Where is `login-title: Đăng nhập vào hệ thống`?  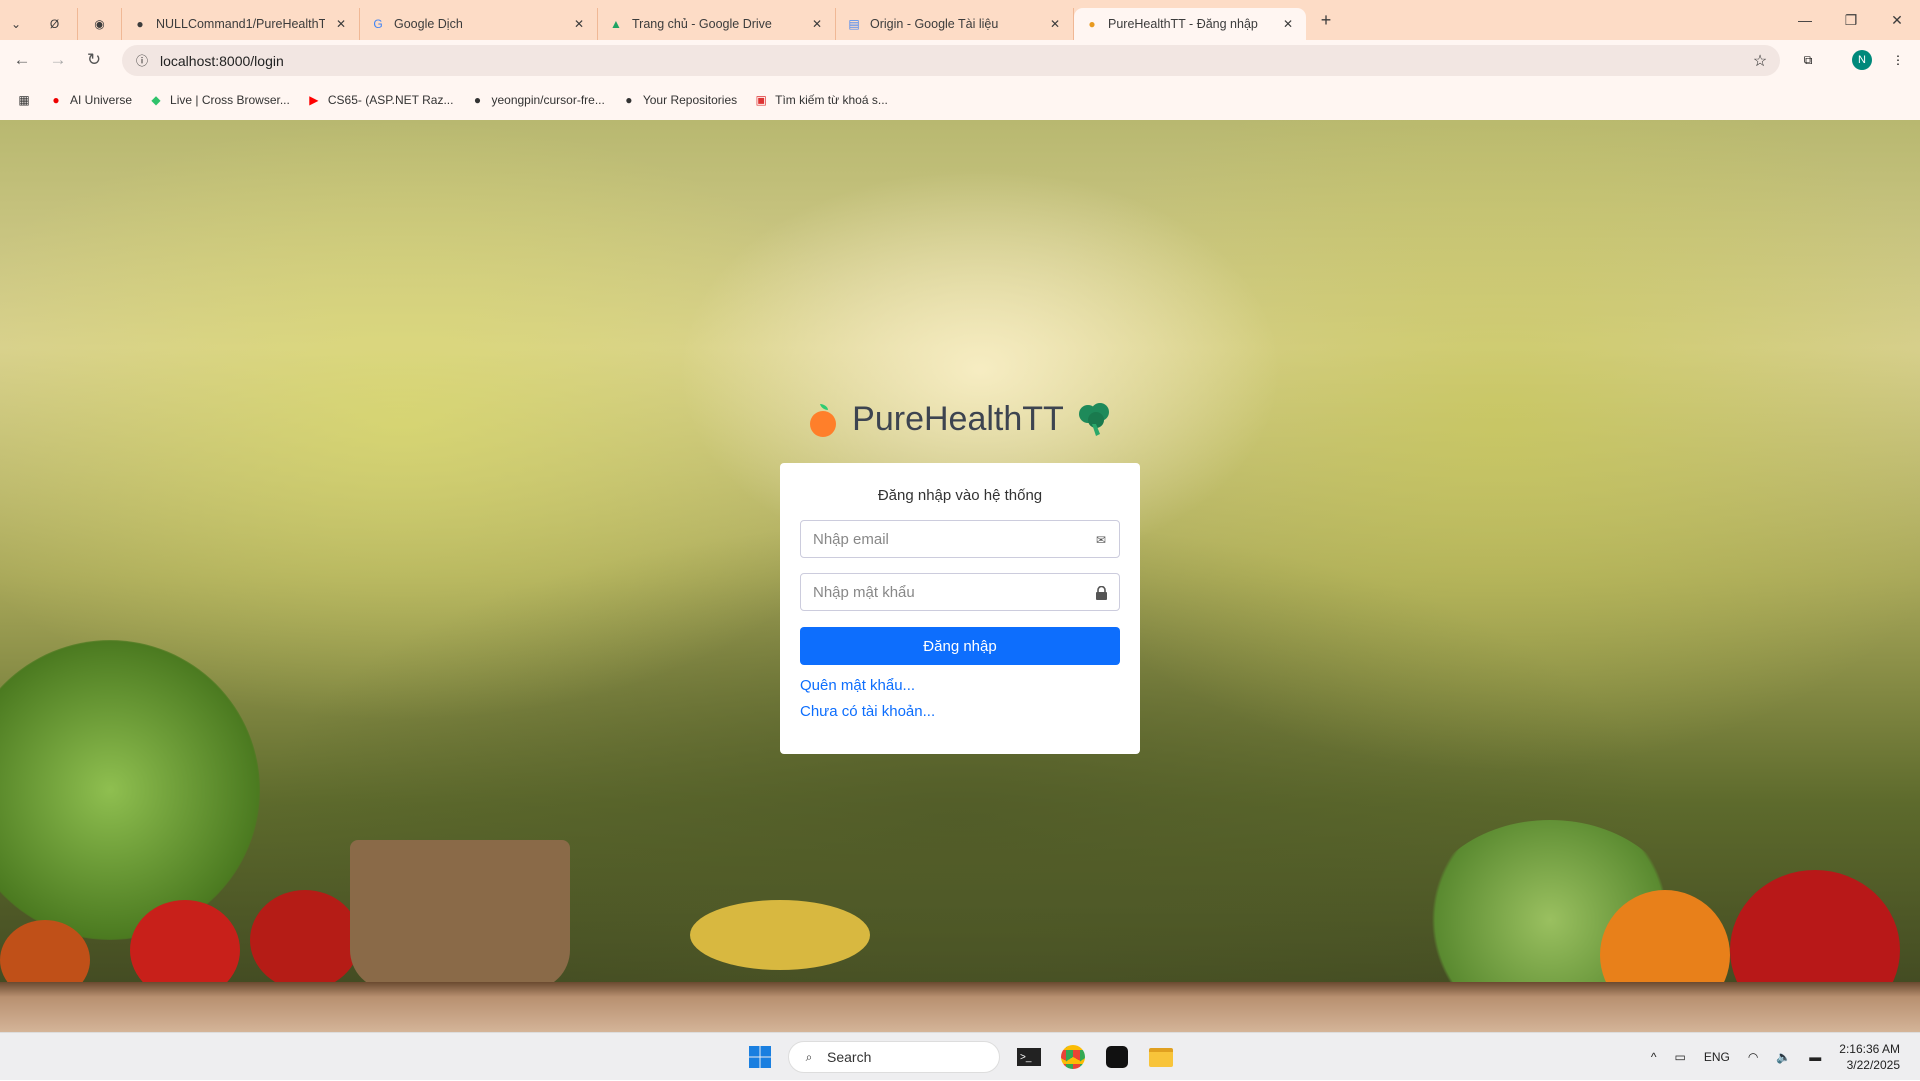 login-title: Đăng nhập vào hệ thống is located at coordinates (960, 495).